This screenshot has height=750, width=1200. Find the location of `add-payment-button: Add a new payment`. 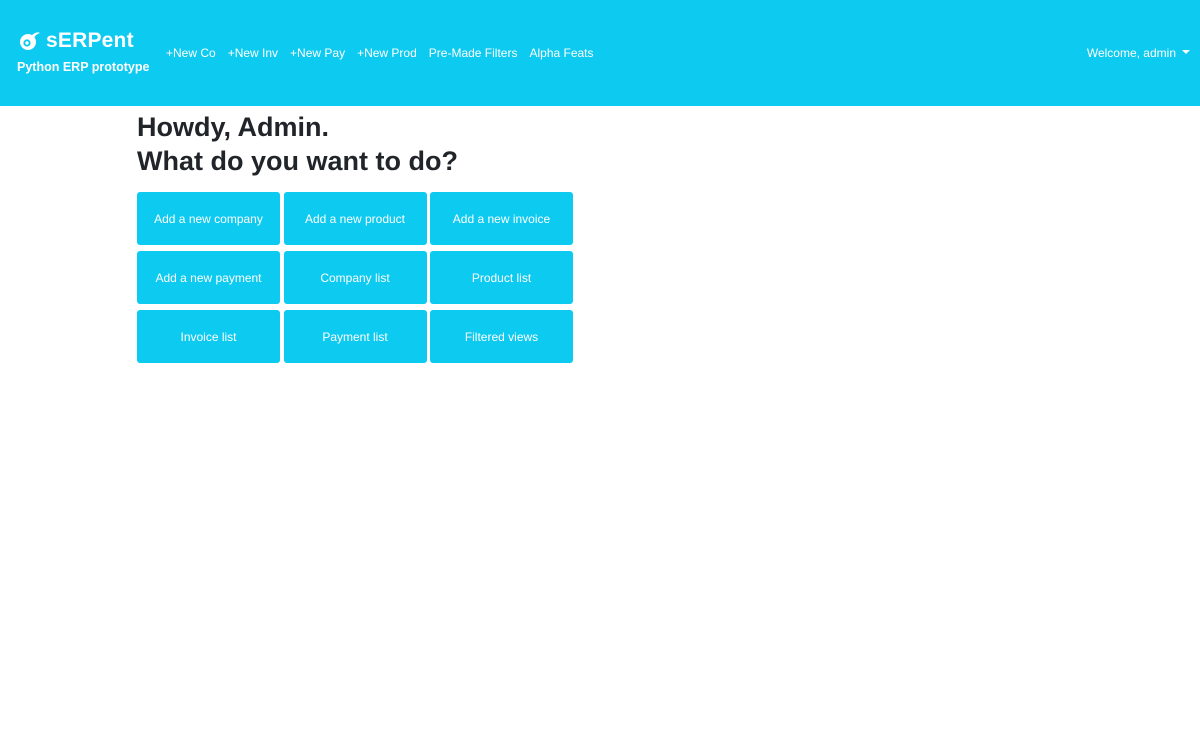

add-payment-button: Add a new payment is located at coordinates (208, 277).